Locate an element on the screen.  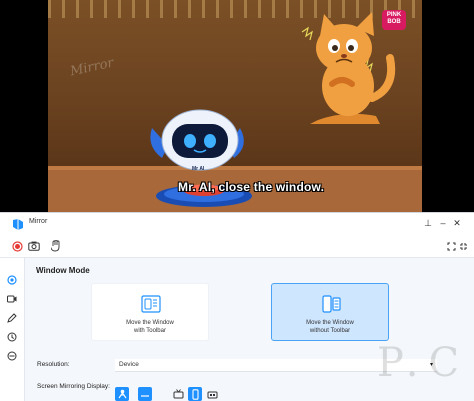
exit-fullscreen-icon is located at coordinates (463, 246).